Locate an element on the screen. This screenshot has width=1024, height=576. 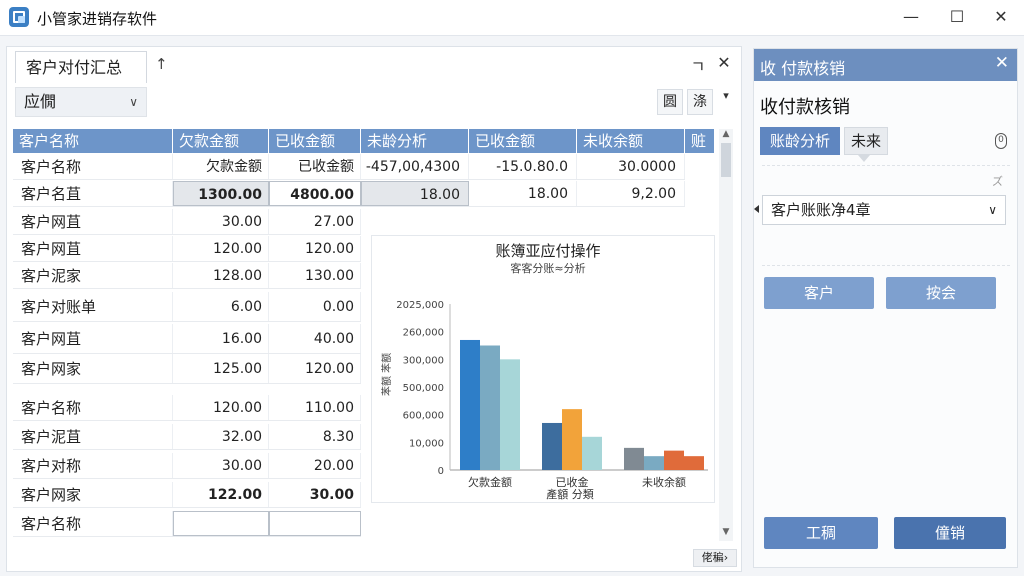
app-title: 小管家进销存软件 is located at coordinates (97, 19).